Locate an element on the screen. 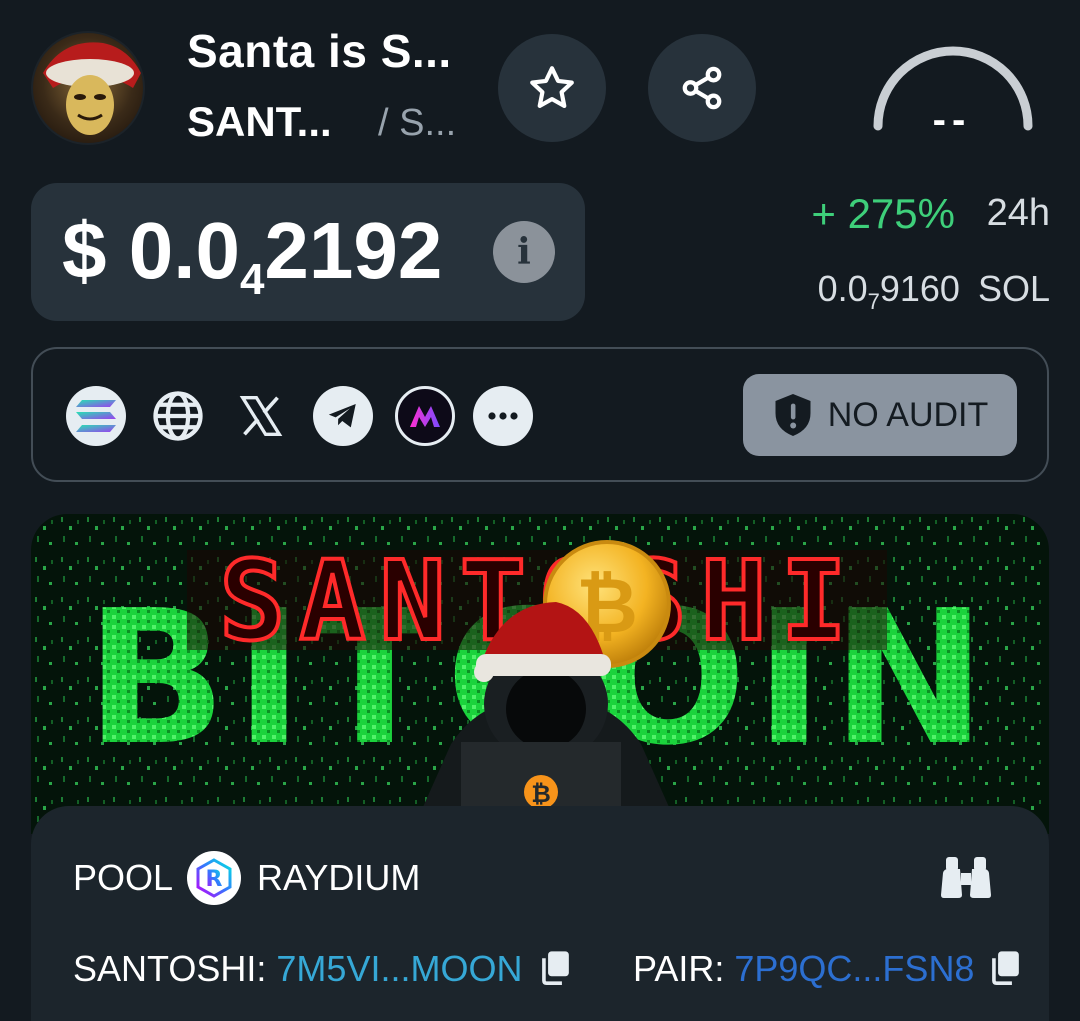  token-address-row: SANTOSHI: 7M5VI...MOON is located at coordinates (297, 969).